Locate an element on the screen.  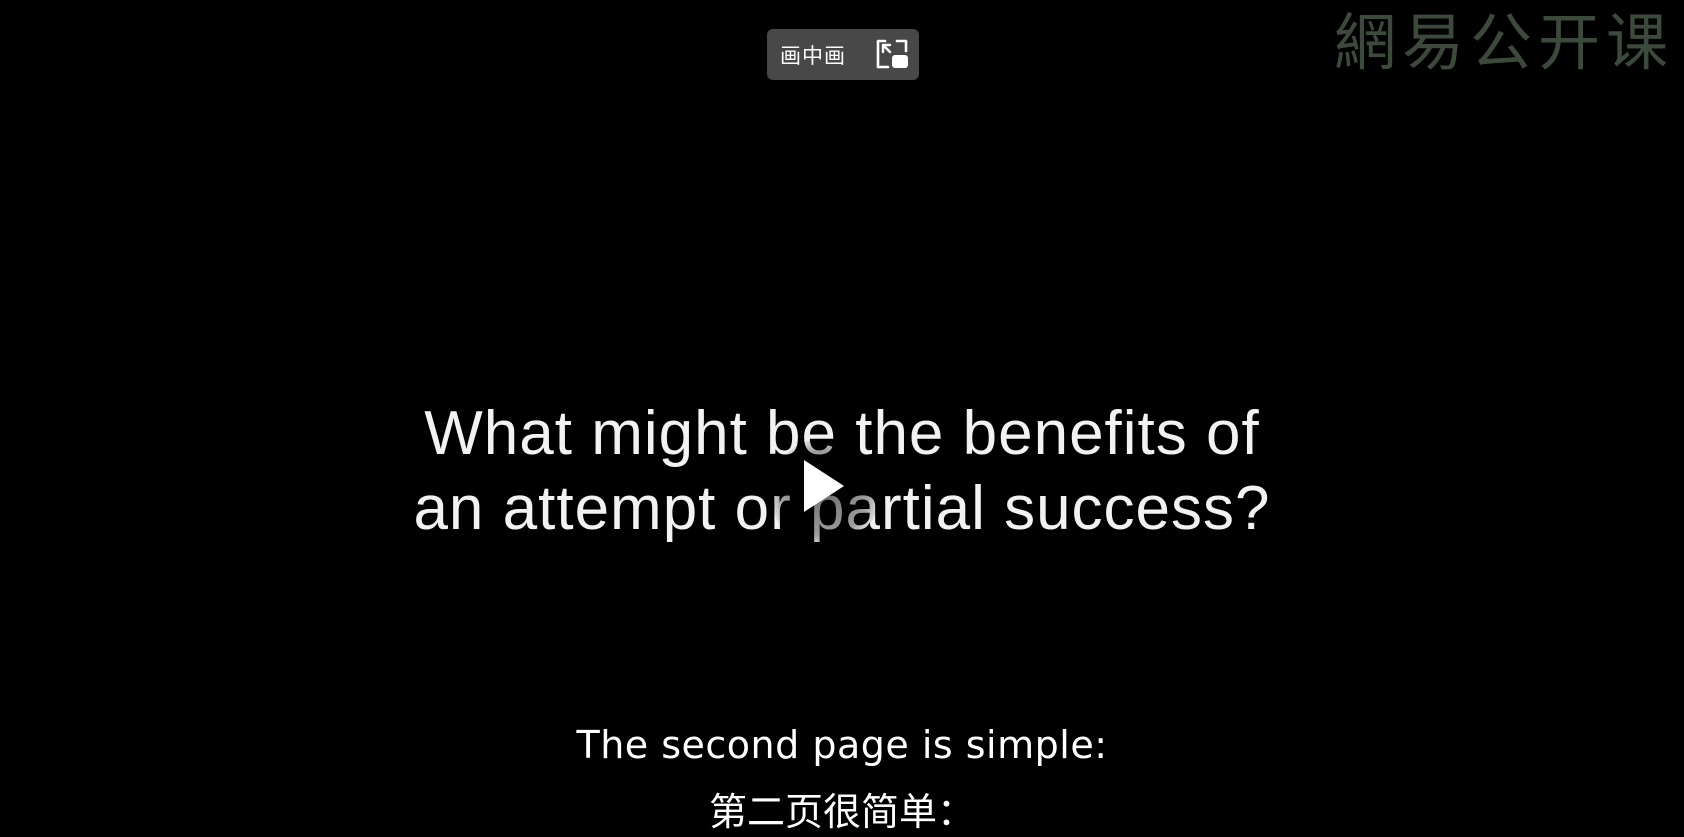
play-button is located at coordinates (825, 493).